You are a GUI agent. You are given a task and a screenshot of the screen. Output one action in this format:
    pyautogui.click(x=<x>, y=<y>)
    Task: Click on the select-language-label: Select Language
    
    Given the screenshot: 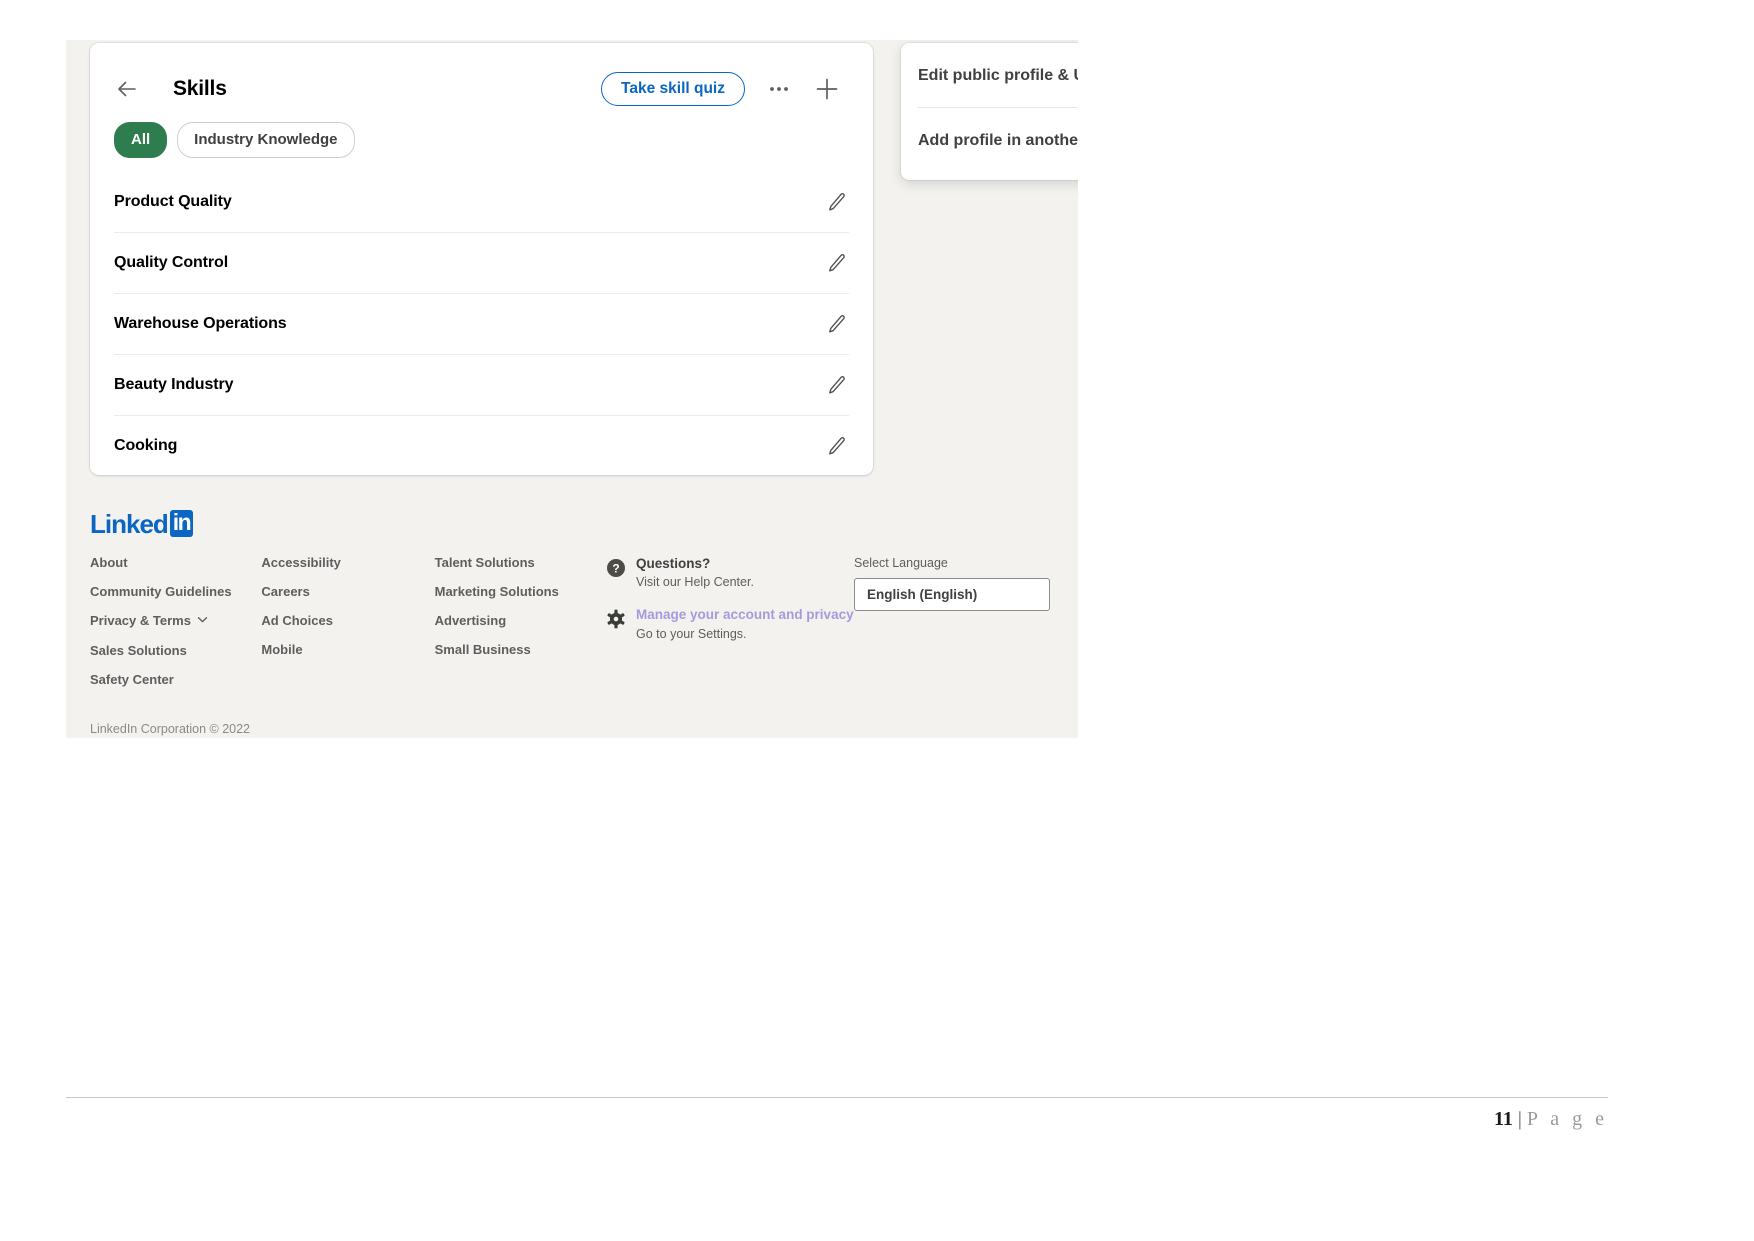 What is the action you would take?
    pyautogui.click(x=901, y=562)
    